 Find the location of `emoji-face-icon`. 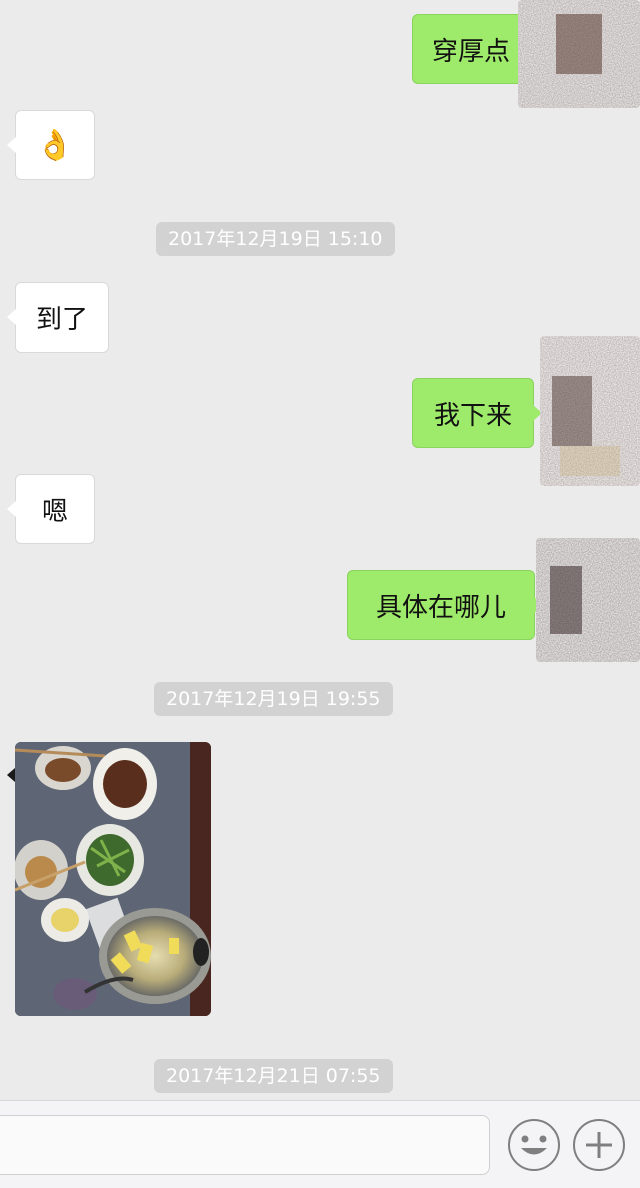

emoji-face-icon is located at coordinates (534, 1145).